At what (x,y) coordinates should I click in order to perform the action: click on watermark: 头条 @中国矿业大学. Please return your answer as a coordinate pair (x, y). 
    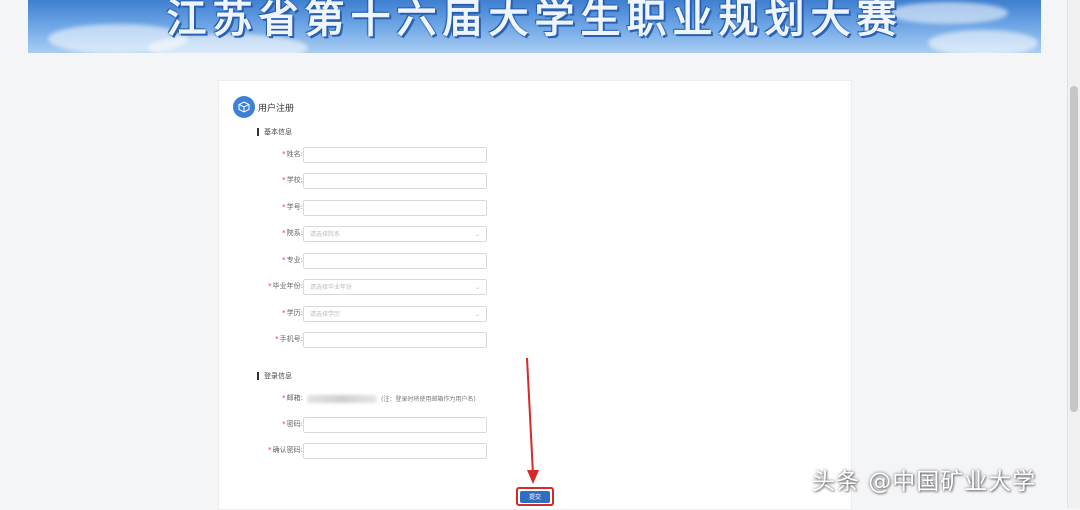
    Looking at the image, I should click on (924, 482).